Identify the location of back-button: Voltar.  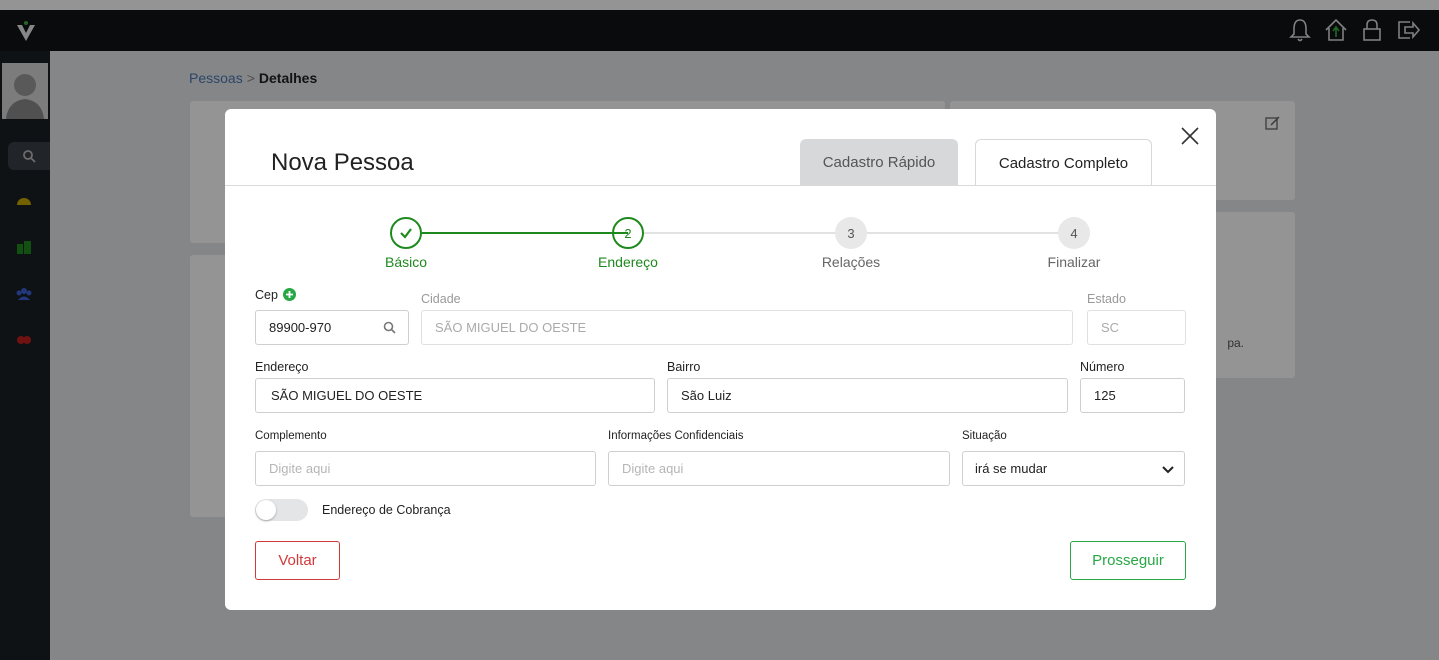
(297, 560).